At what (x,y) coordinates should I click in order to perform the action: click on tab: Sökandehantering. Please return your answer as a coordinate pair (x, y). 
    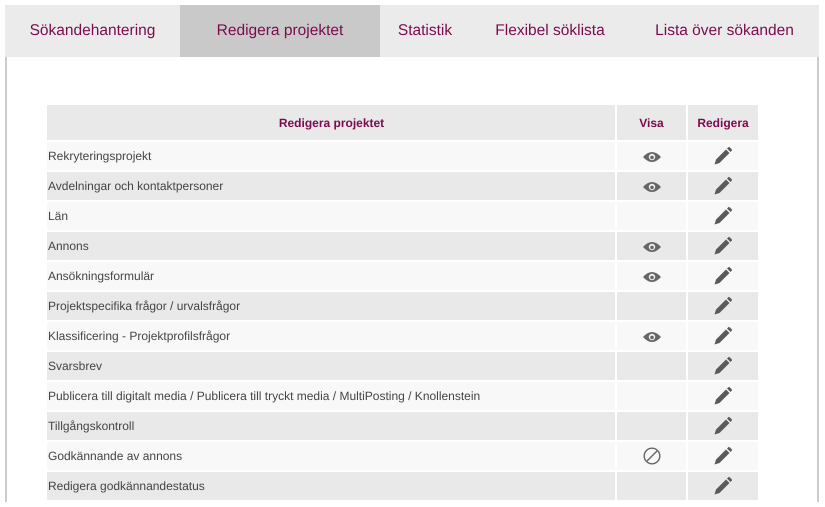
    Looking at the image, I should click on (92, 31).